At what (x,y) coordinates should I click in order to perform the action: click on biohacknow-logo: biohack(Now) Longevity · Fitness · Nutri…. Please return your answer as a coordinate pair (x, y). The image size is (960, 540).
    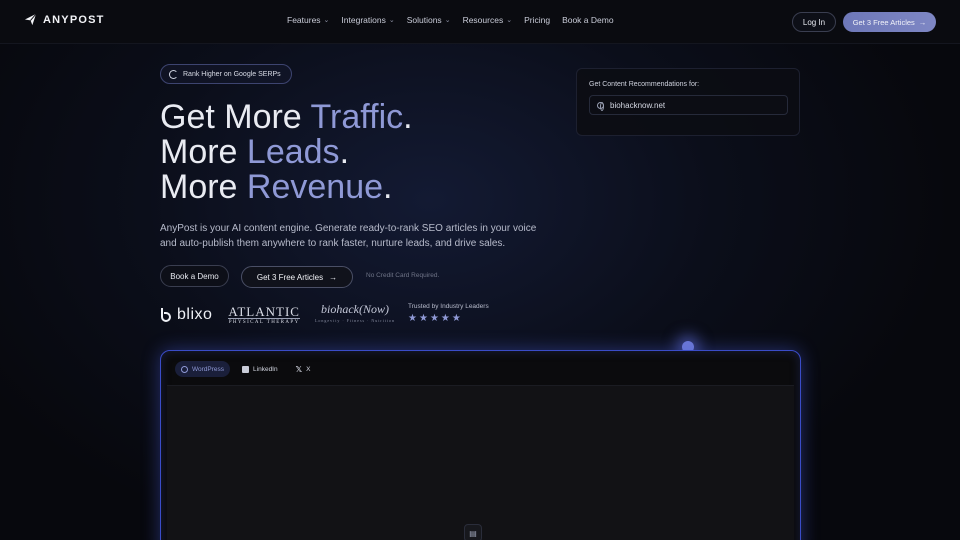
    Looking at the image, I should click on (355, 312).